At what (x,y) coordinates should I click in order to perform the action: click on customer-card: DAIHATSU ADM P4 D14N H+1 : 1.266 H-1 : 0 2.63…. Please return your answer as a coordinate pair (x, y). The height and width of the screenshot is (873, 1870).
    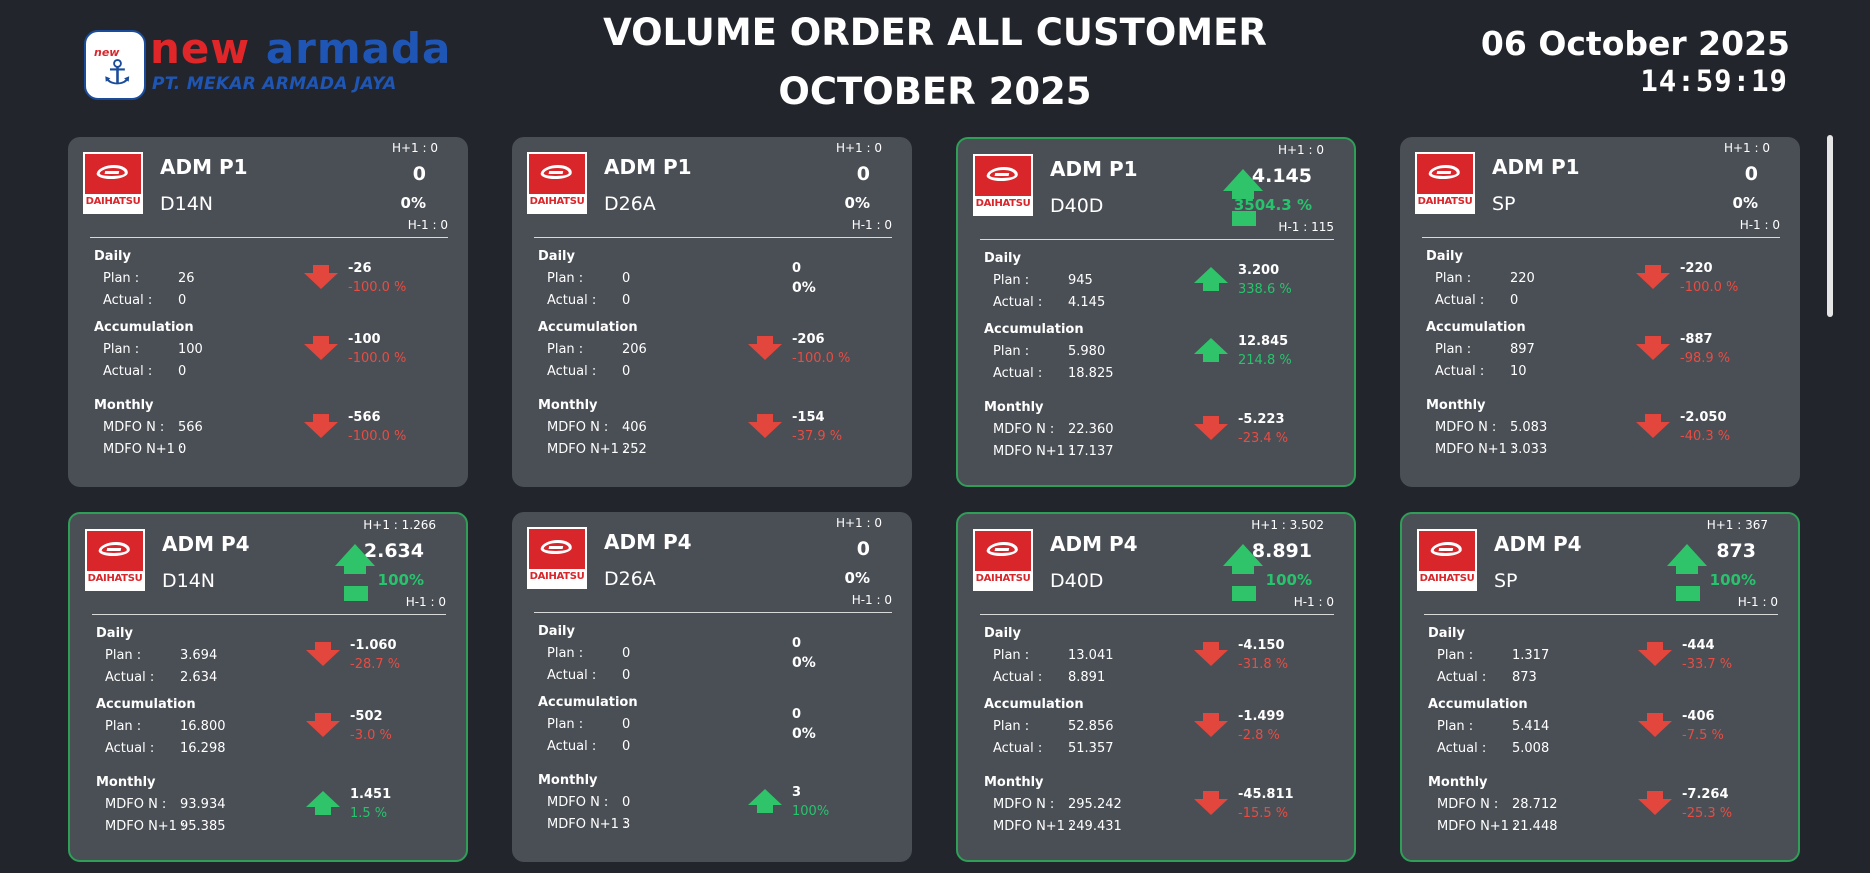
    Looking at the image, I should click on (268, 687).